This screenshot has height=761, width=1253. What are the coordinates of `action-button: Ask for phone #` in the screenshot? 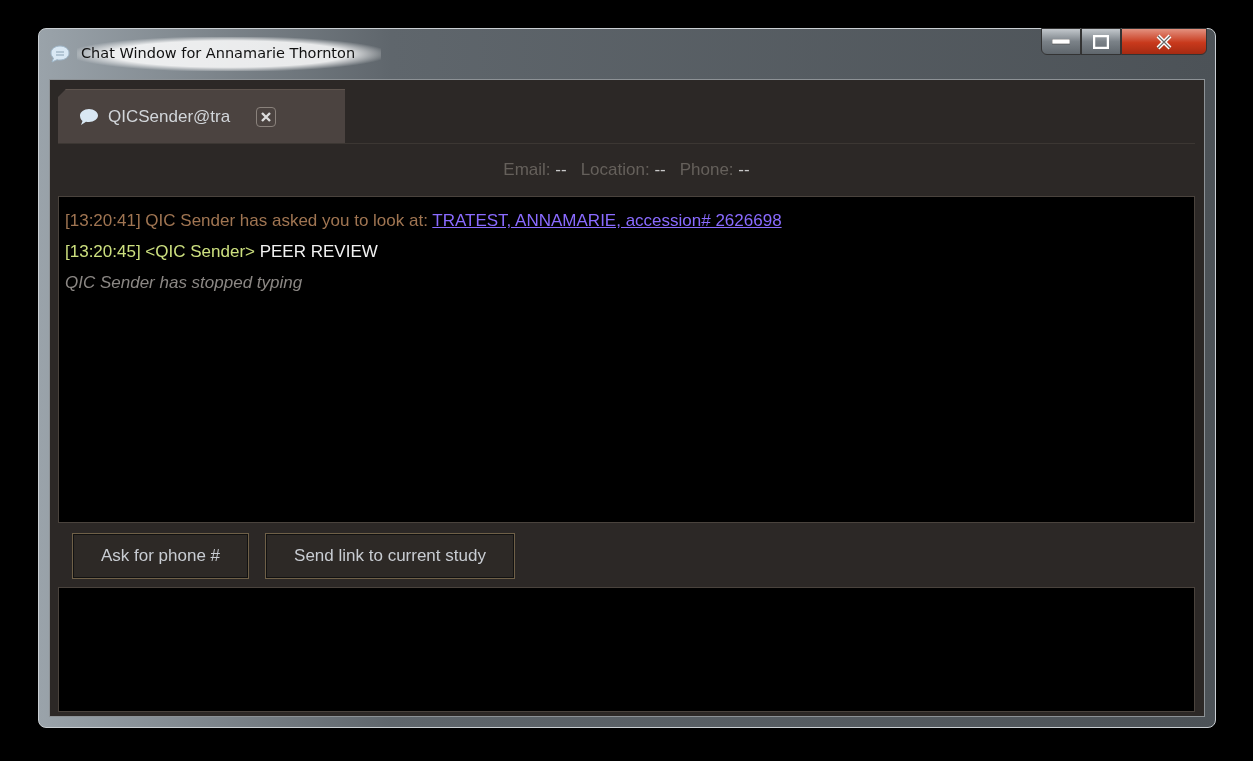 It's located at (161, 556).